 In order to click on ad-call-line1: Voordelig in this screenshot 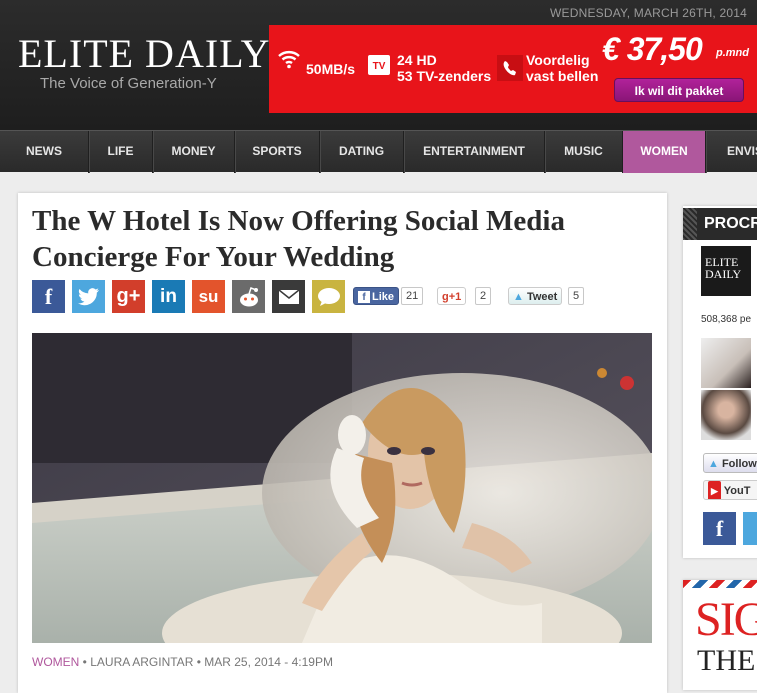, I will do `click(558, 60)`.